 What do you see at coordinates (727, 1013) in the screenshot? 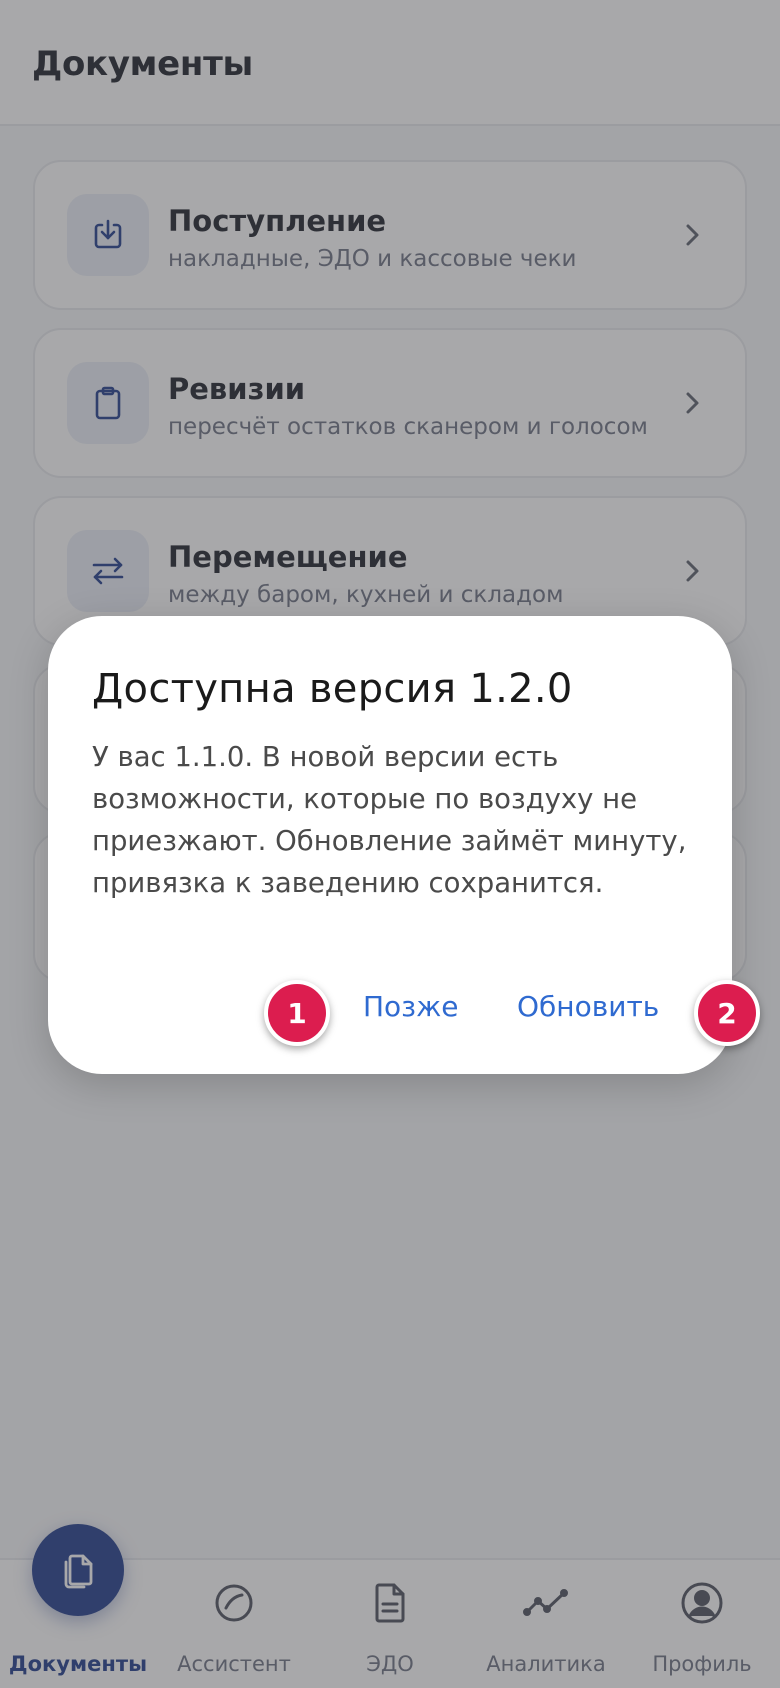
I see `marker-badge-2: 2` at bounding box center [727, 1013].